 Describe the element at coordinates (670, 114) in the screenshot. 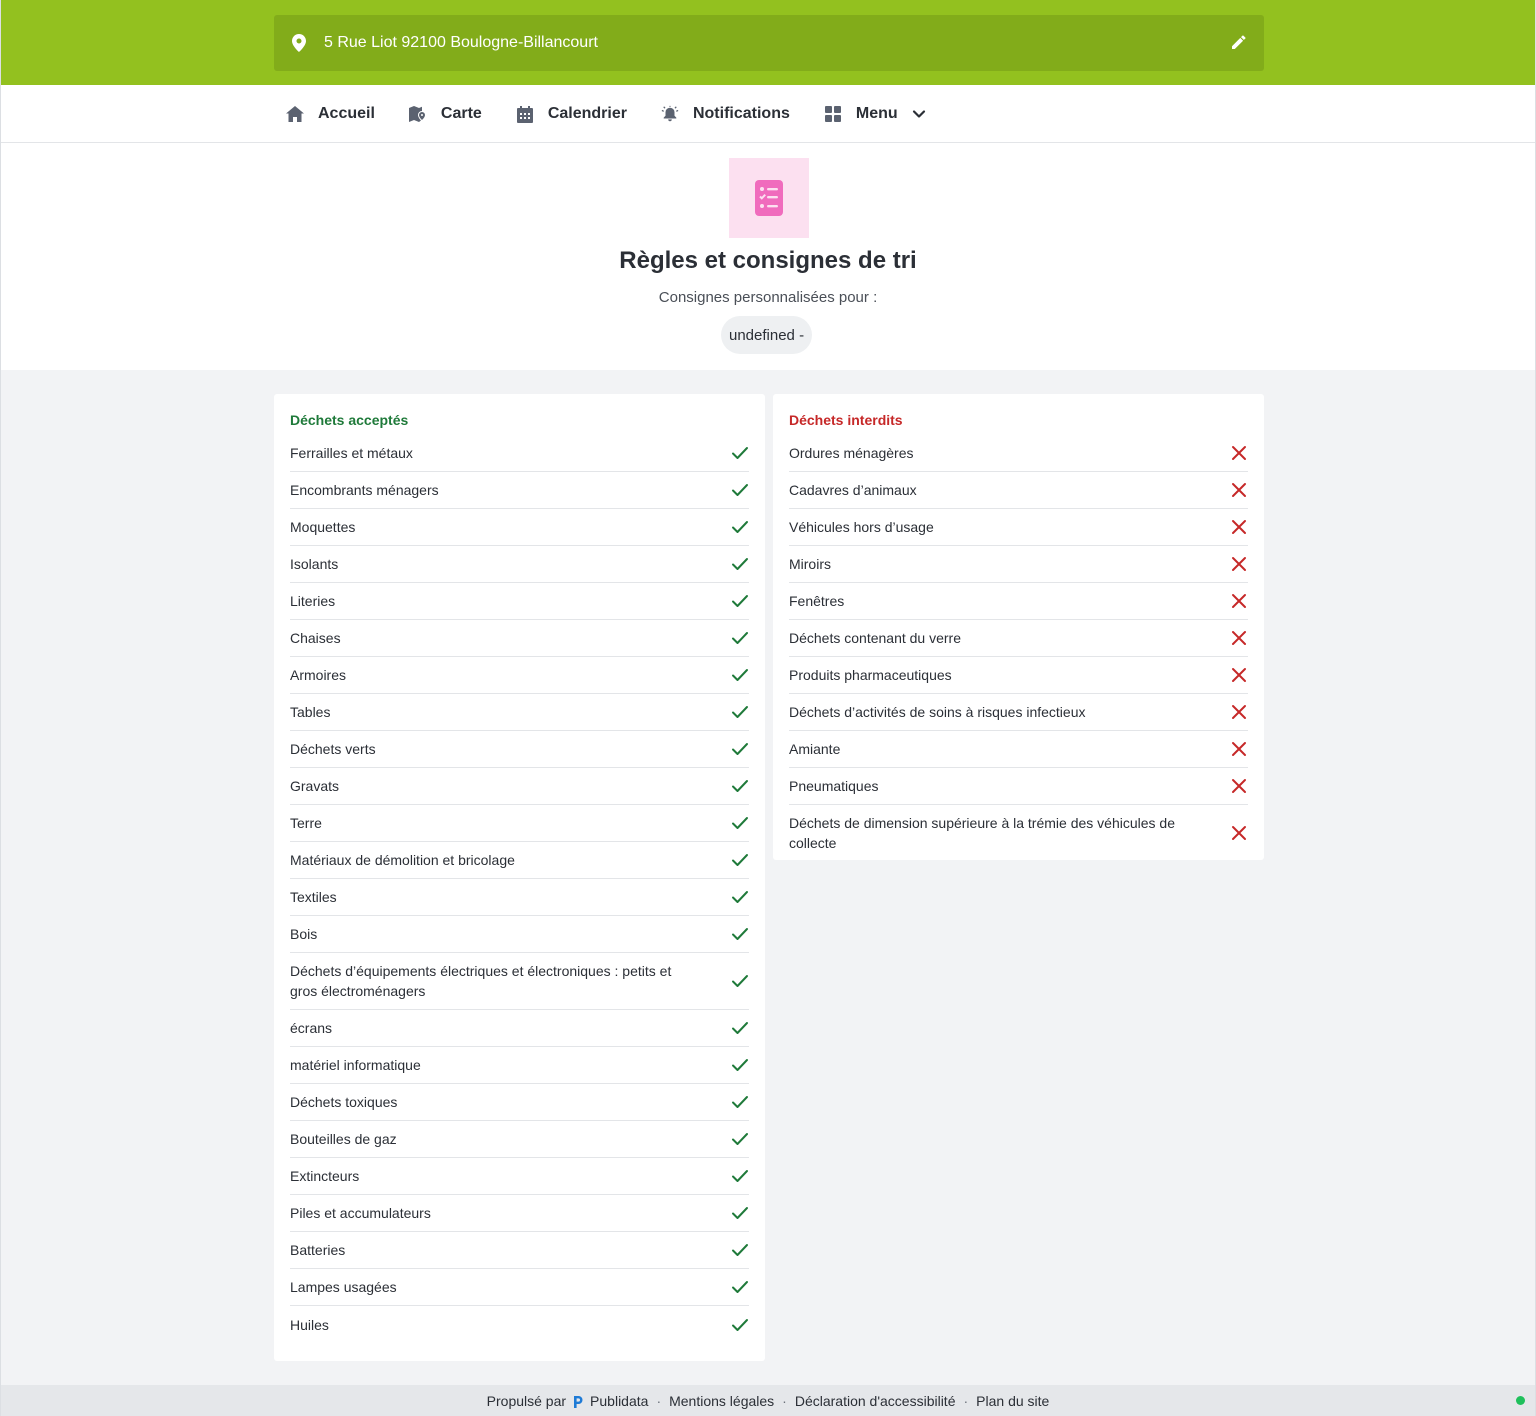

I see `bell-icon` at that location.